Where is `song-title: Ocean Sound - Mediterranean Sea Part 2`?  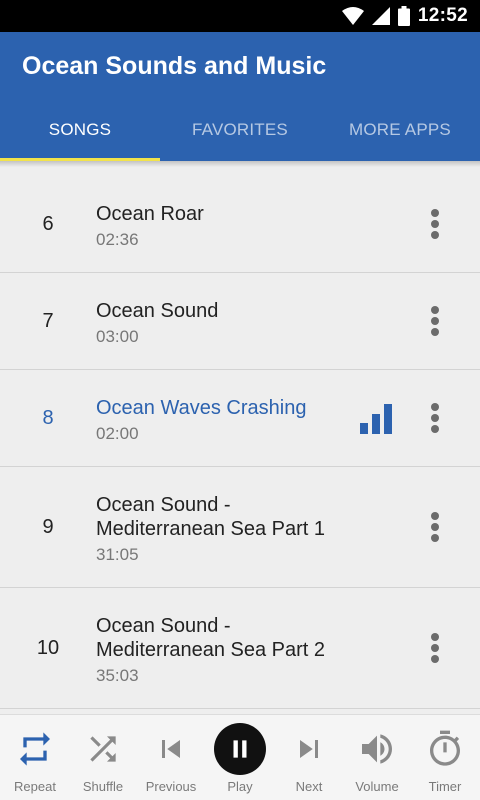 song-title: Ocean Sound - Mediterranean Sea Part 2 is located at coordinates (211, 638).